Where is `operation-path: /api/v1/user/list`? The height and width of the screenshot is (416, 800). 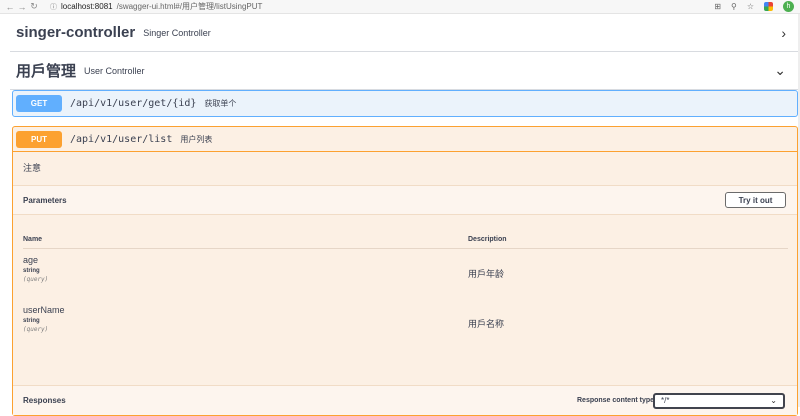
operation-path: /api/v1/user/list is located at coordinates (121, 139).